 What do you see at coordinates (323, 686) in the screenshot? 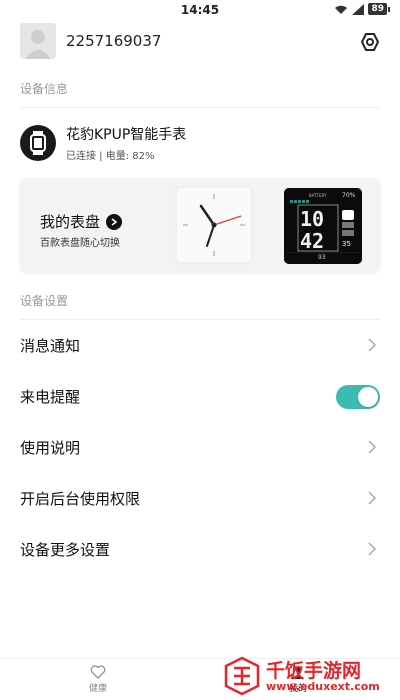
I see `watermark-url: www.eduxext.com` at bounding box center [323, 686].